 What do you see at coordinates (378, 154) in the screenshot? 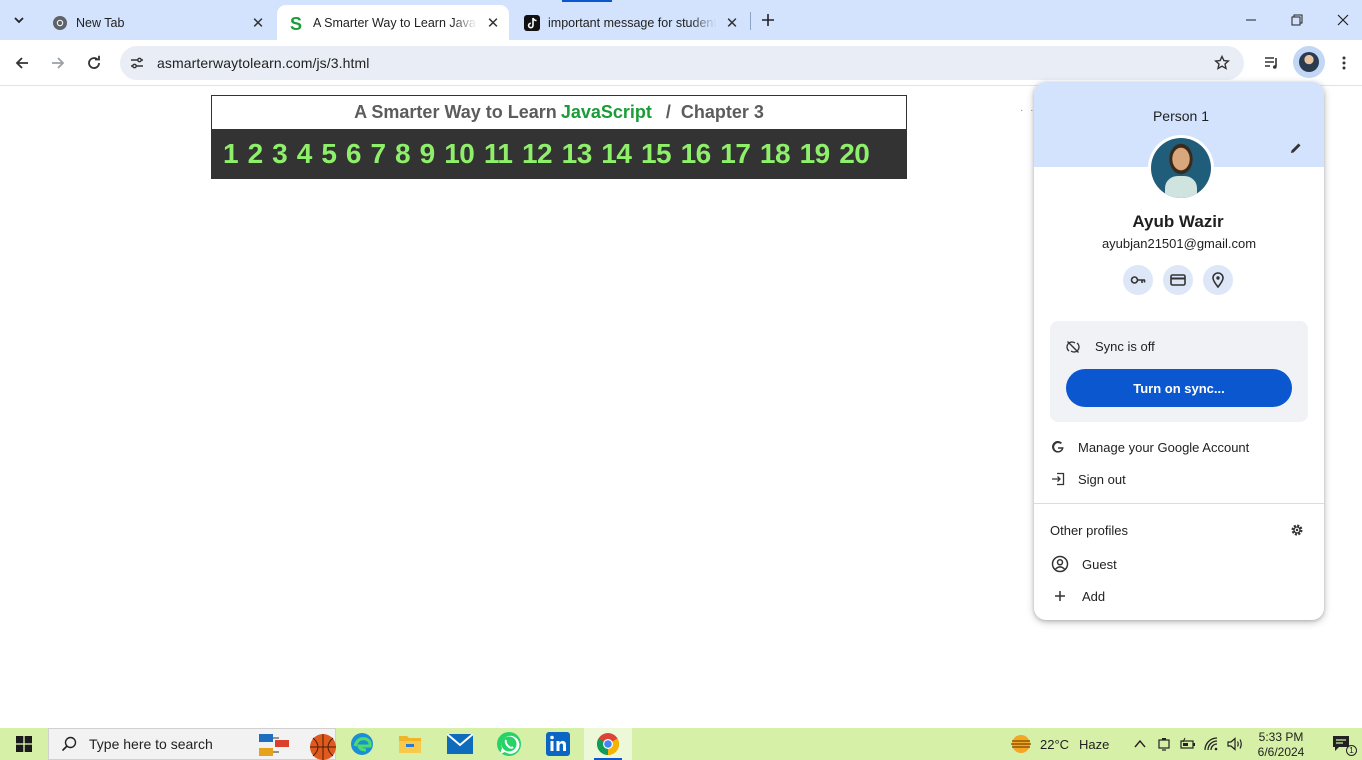
I see `chapter-link: 7` at bounding box center [378, 154].